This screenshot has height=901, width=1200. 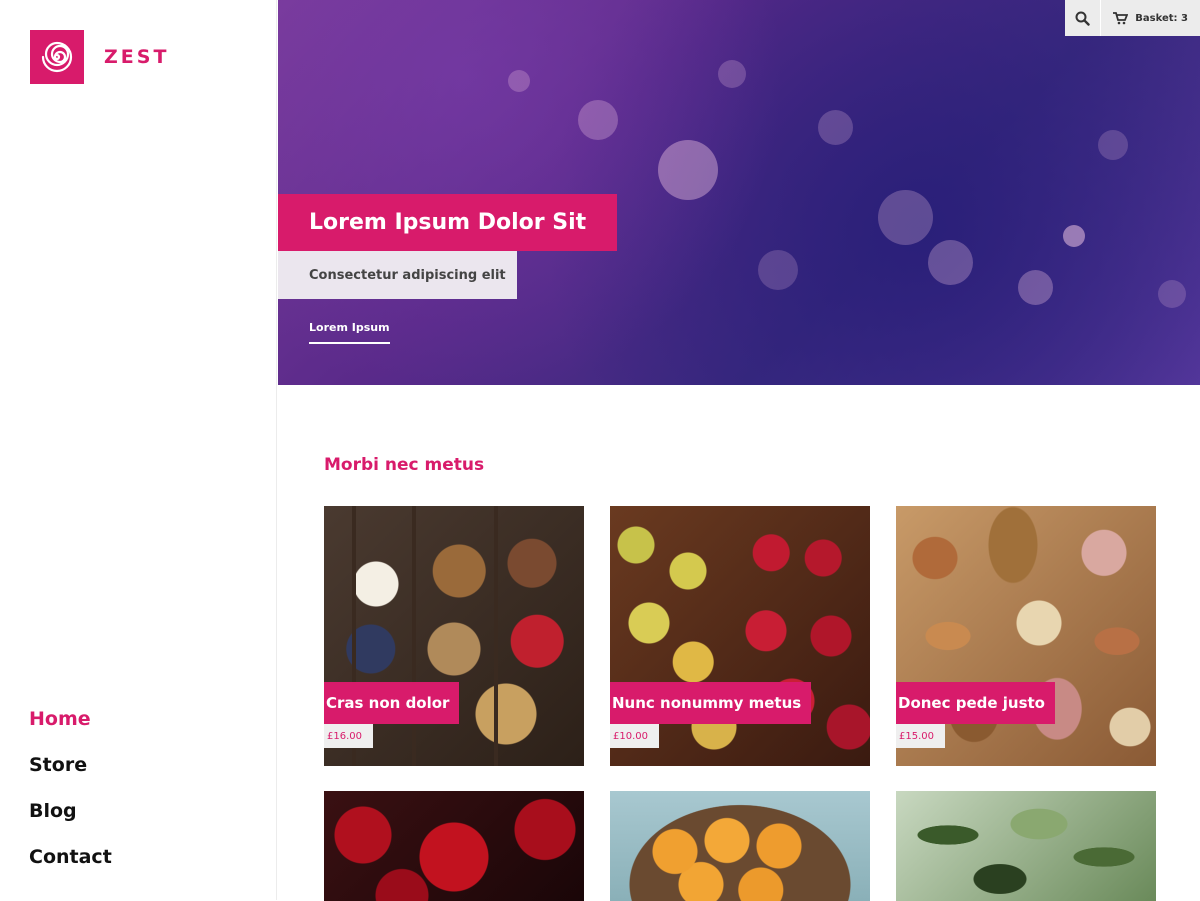 What do you see at coordinates (1121, 17) in the screenshot?
I see `cart-icon` at bounding box center [1121, 17].